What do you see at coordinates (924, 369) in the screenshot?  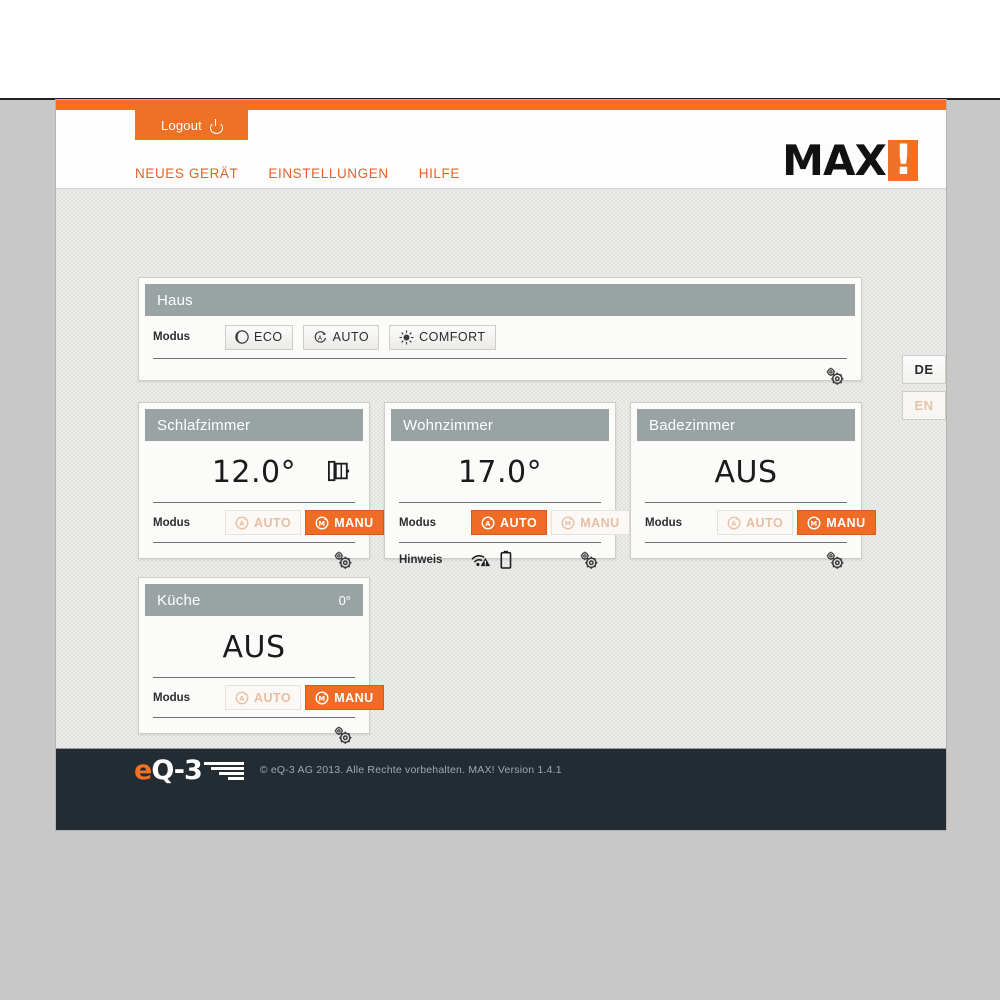 I see `language-de-button: DE` at bounding box center [924, 369].